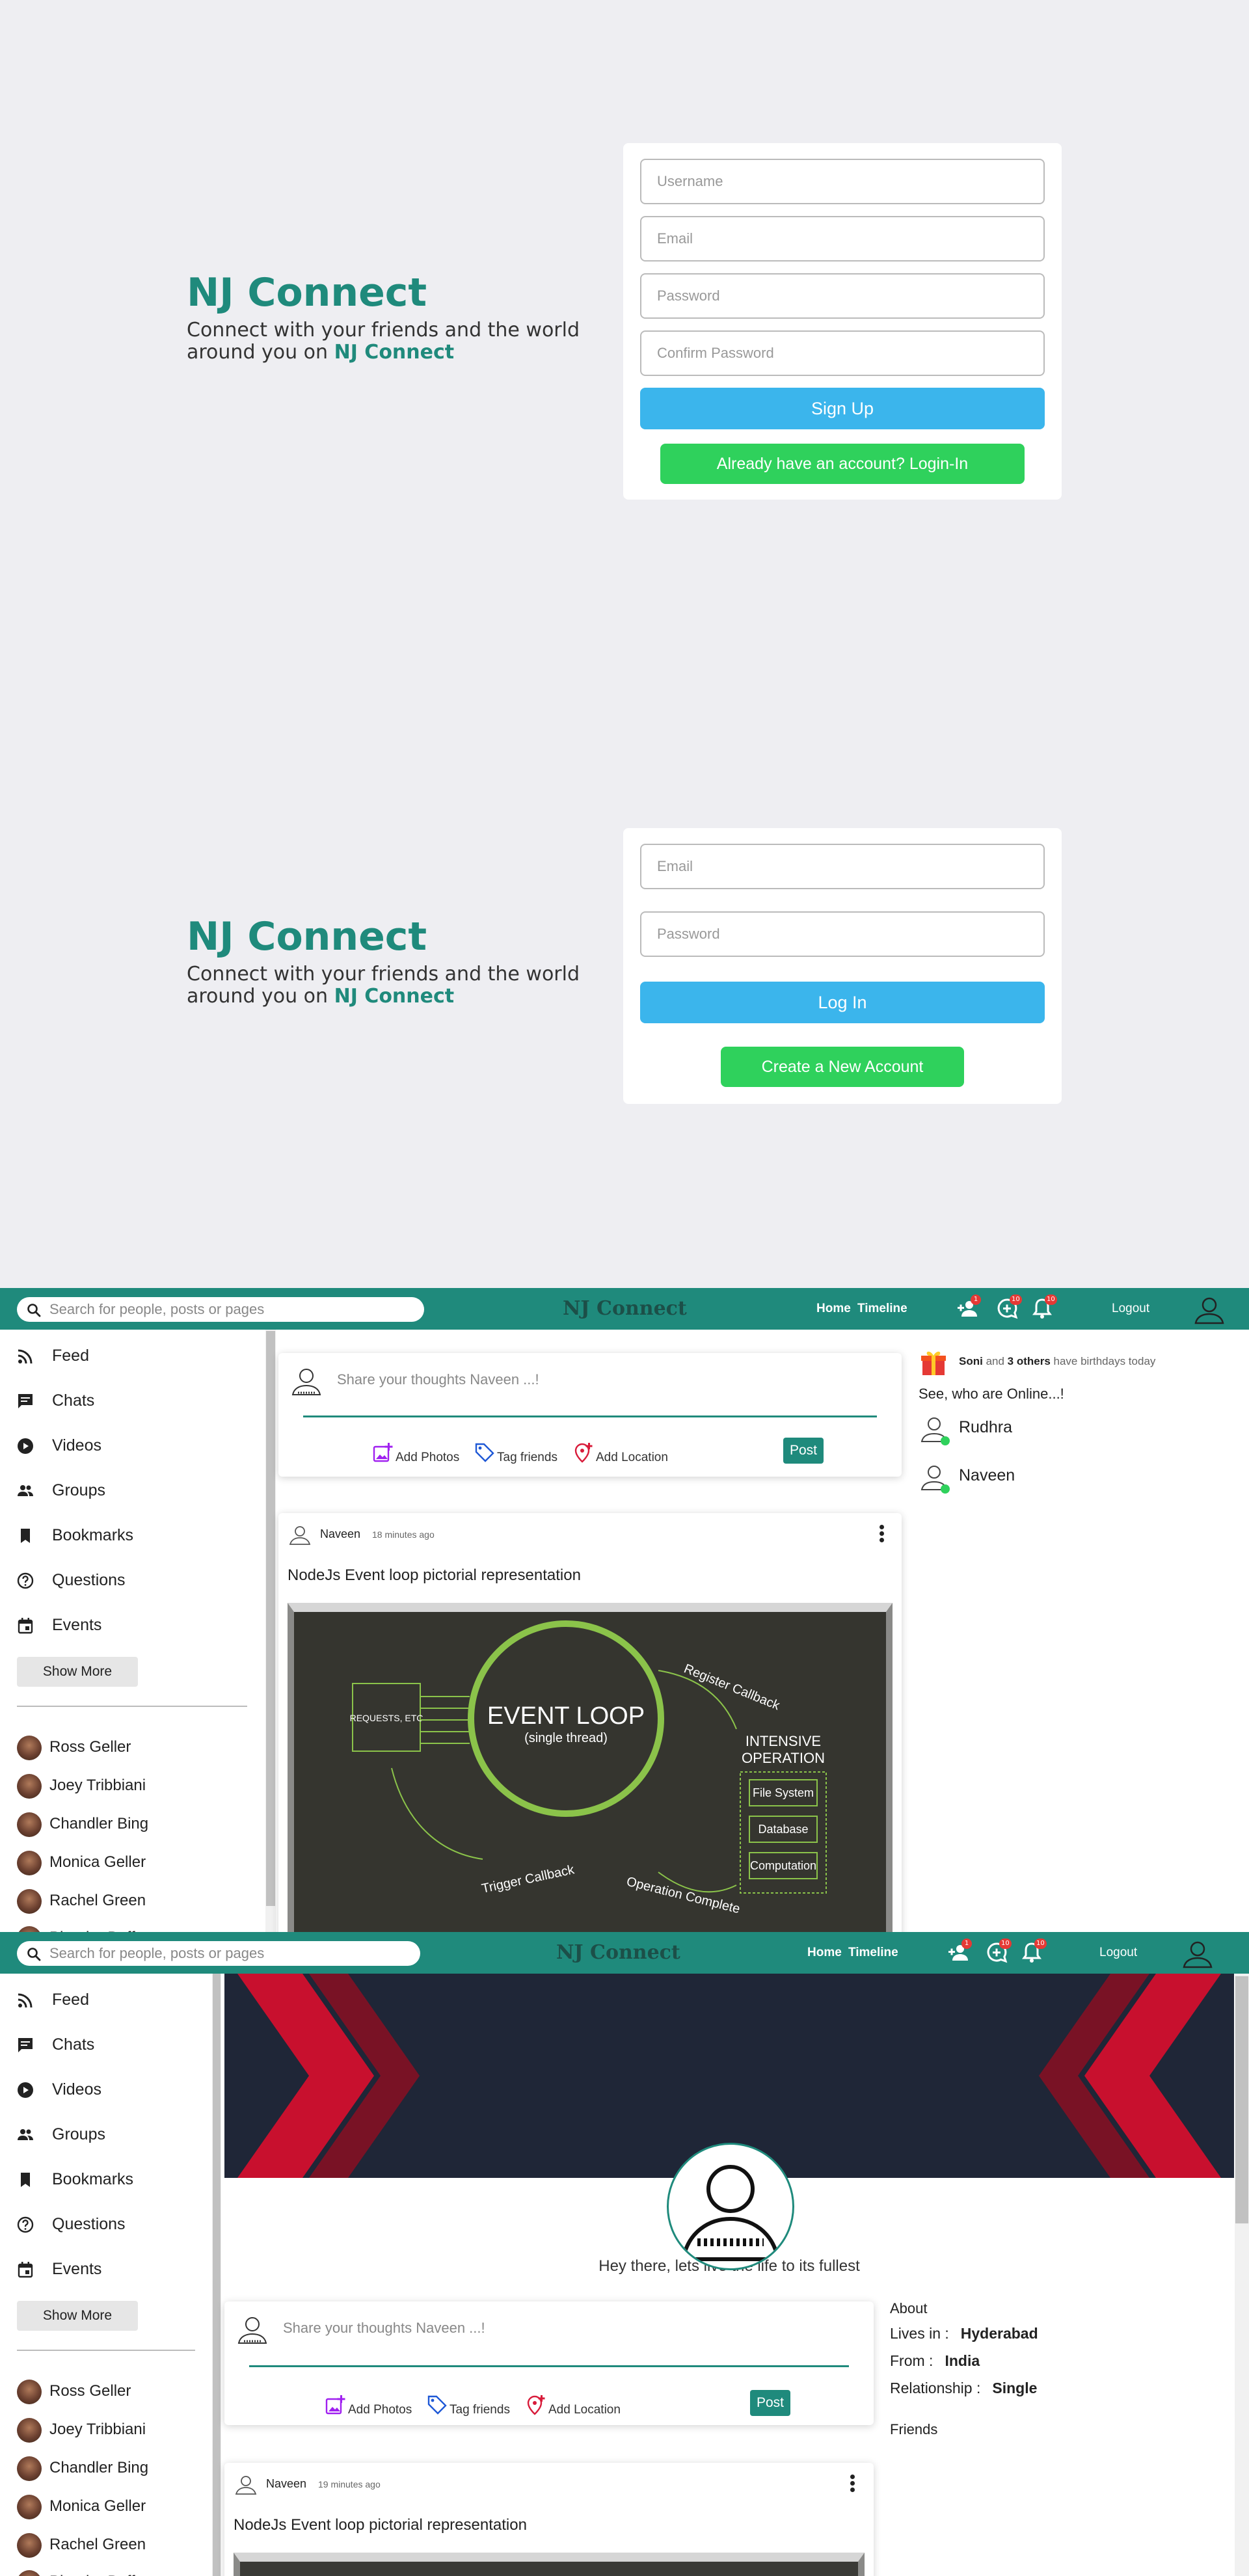 The height and width of the screenshot is (2576, 1249). I want to click on create-account-button: Create a New Account, so click(842, 1067).